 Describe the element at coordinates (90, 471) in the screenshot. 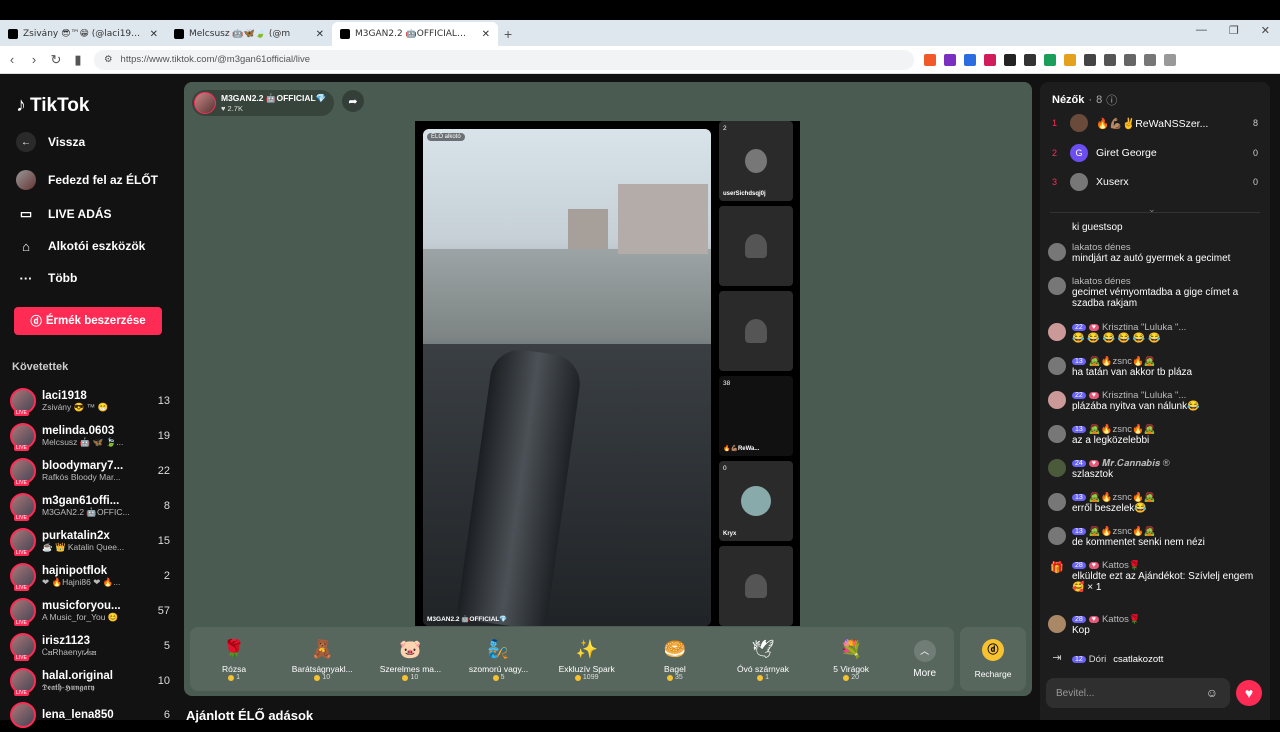

I see `following-item: LIVE bloodymary7... Rafkós Bloody Mar... 22` at that location.